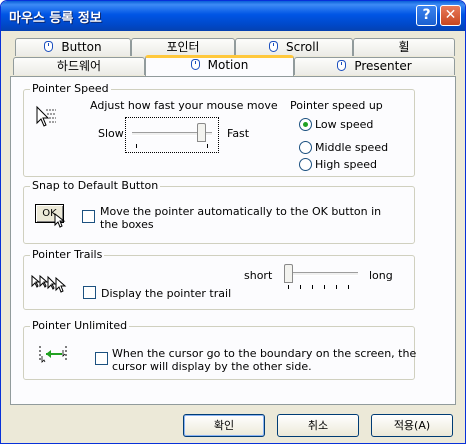  I want to click on tab-hardware: 하드웨어, so click(79, 66).